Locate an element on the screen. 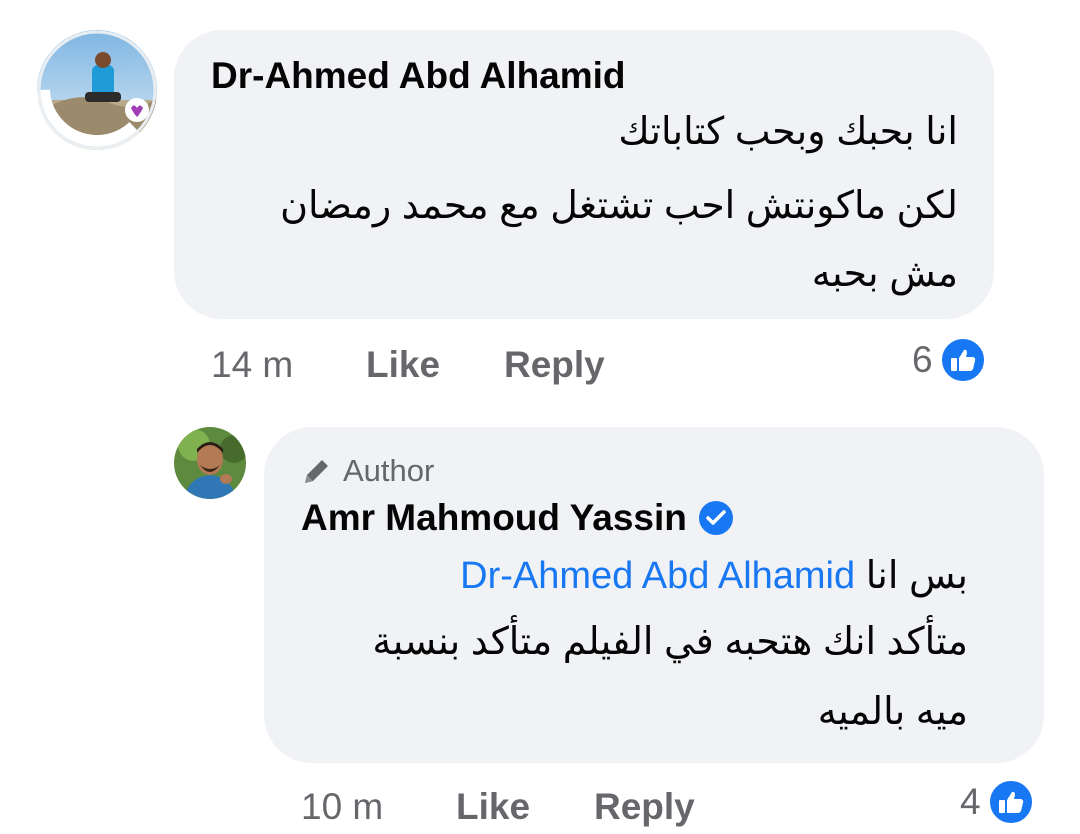  author-tag: Author is located at coordinates (367, 471).